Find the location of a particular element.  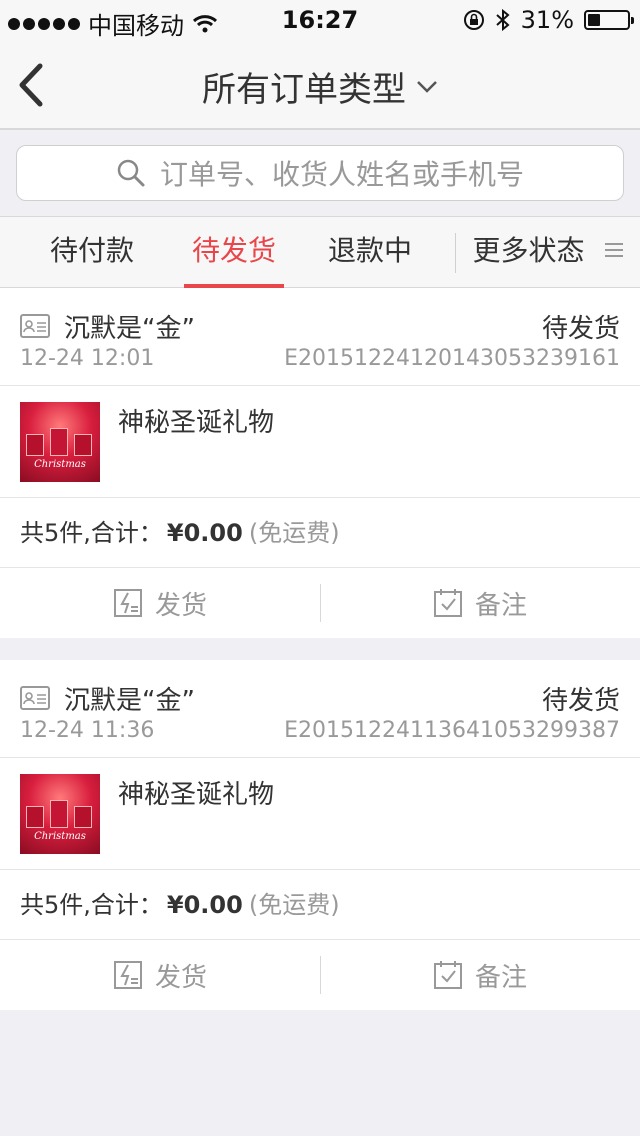

status-tabs: 待付款 待发货 退款中 更多状态 is located at coordinates (320, 252).